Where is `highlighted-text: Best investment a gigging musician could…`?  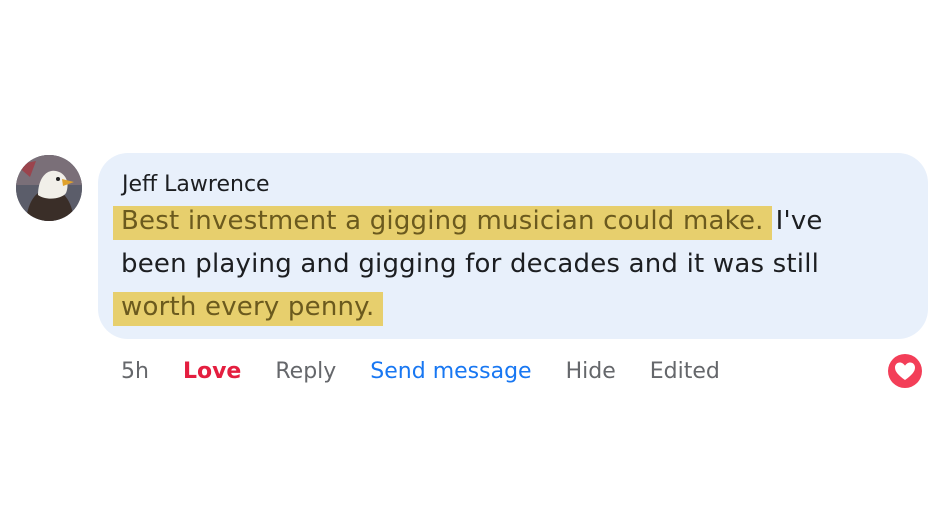
highlighted-text: Best investment a gigging musician could… is located at coordinates (442, 223).